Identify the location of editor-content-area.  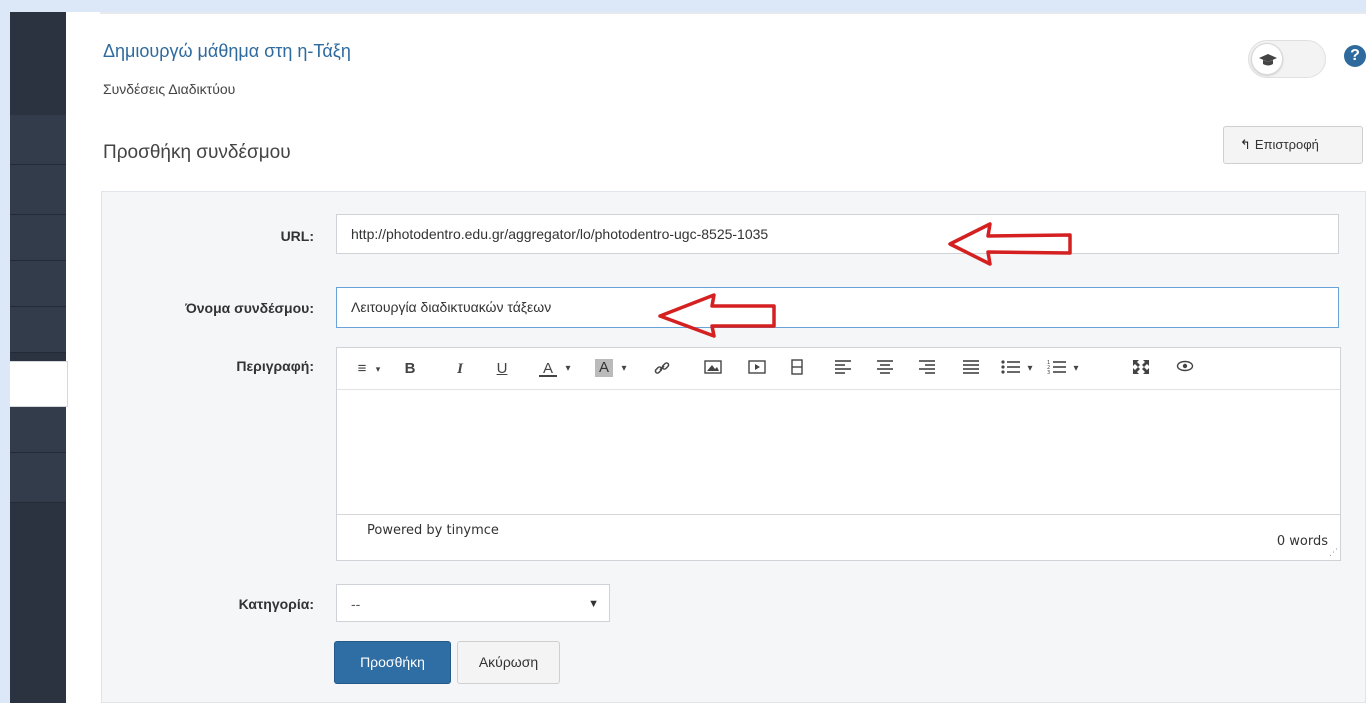
(838, 452).